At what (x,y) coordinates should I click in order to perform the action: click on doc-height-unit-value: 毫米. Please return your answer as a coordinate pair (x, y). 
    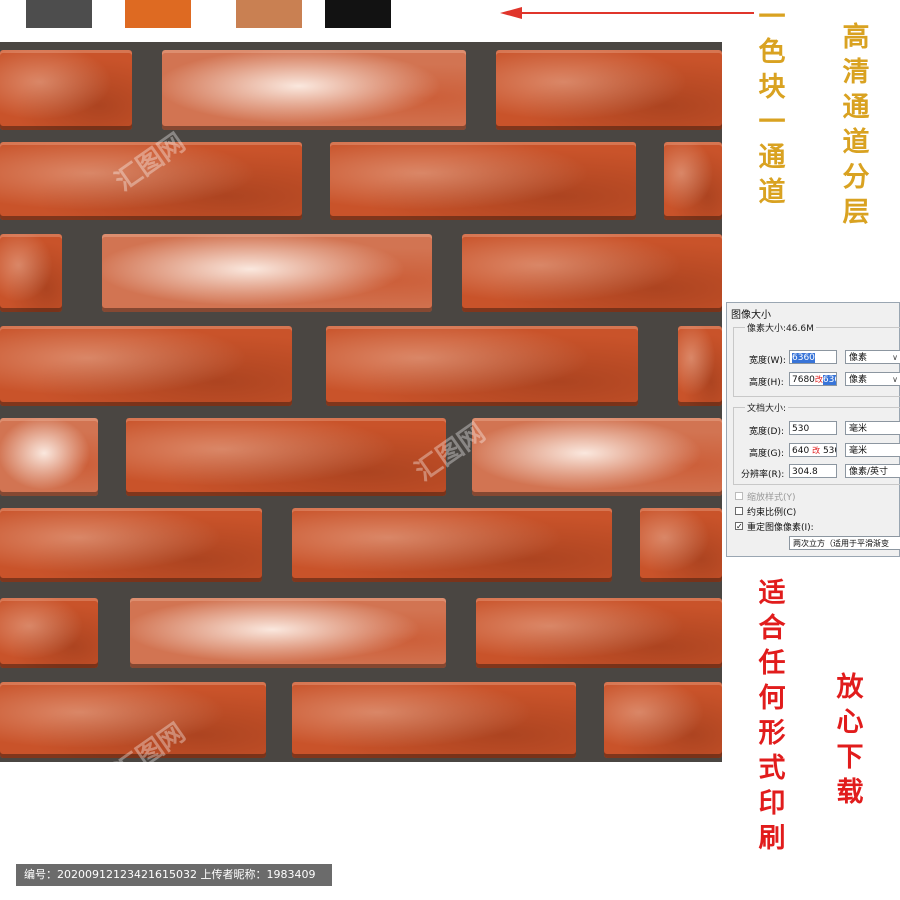
    Looking at the image, I should click on (858, 451).